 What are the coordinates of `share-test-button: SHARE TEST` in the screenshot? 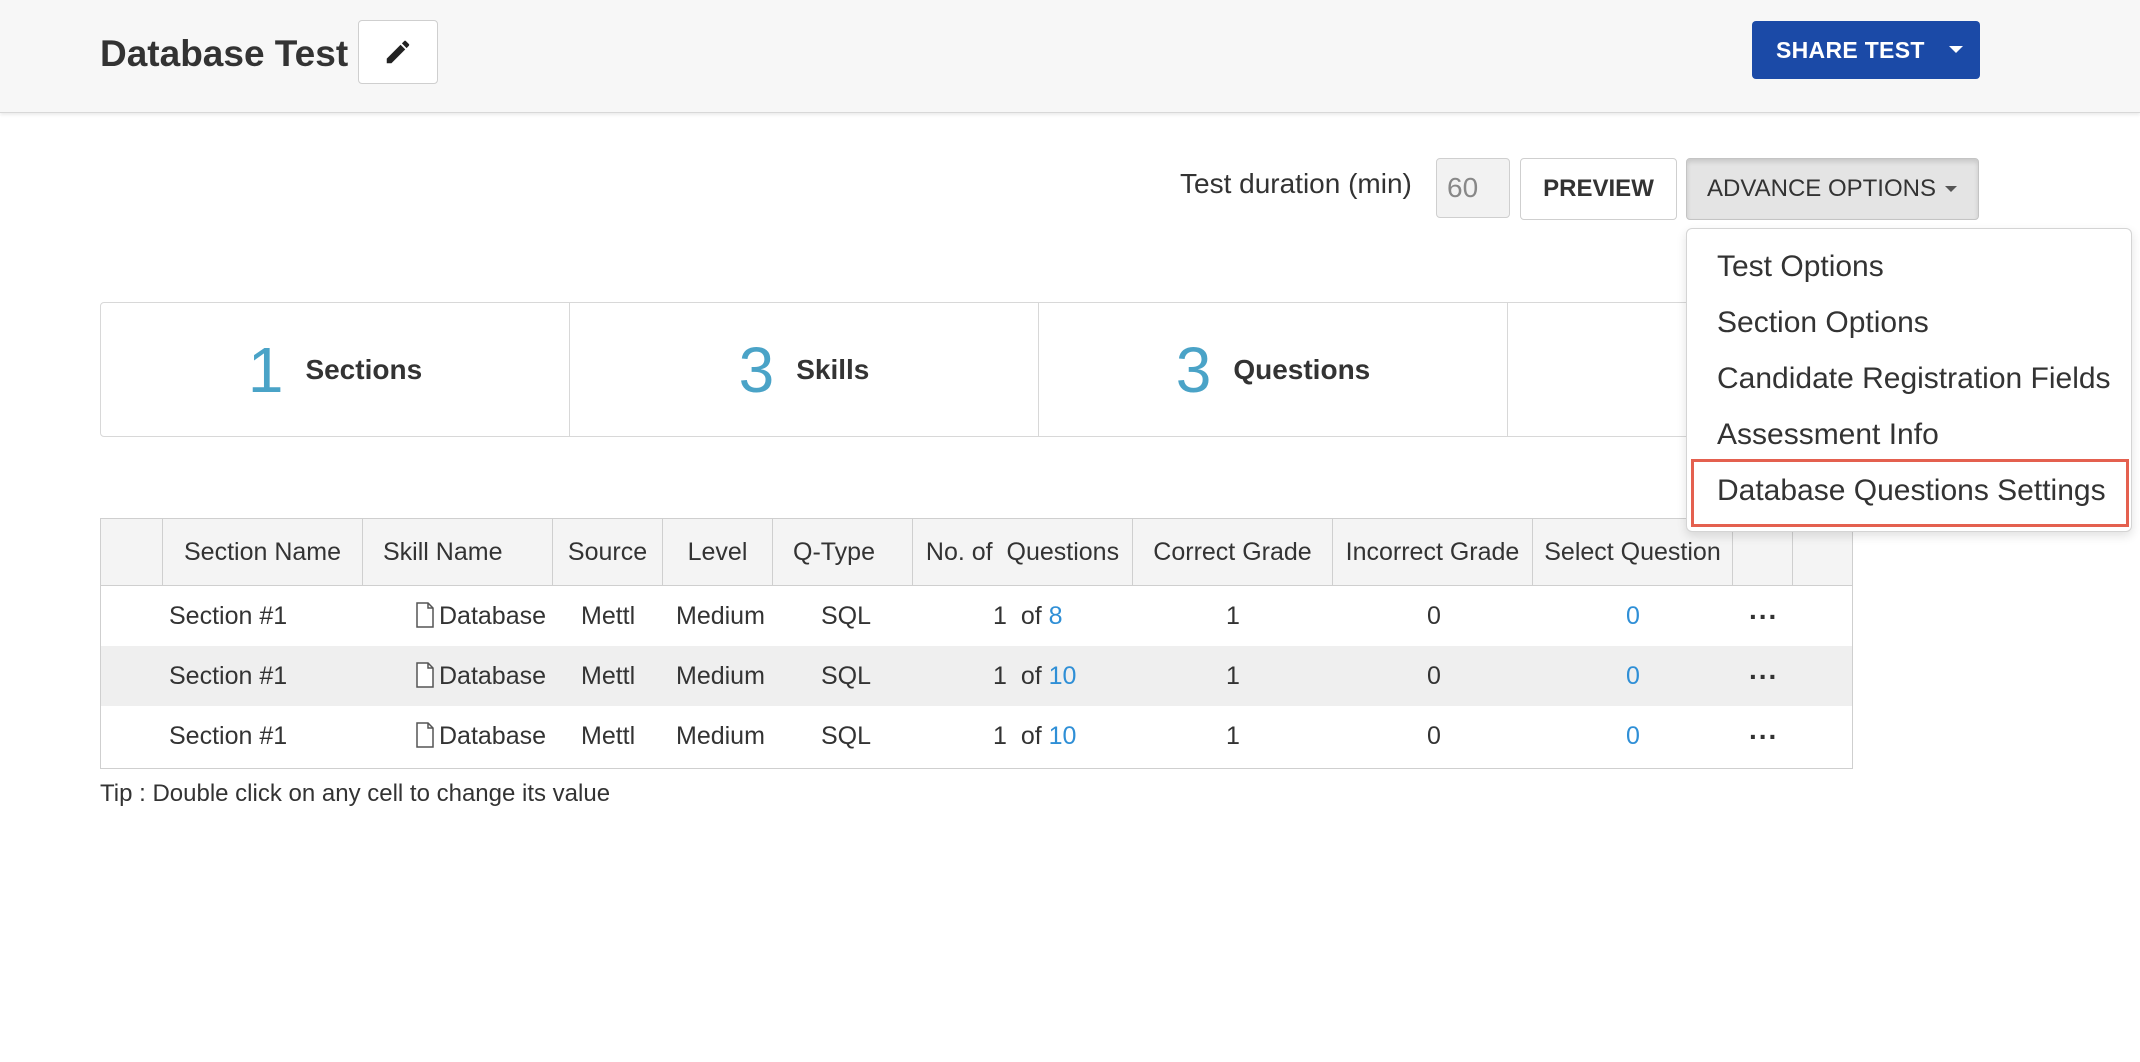 It's located at (1866, 50).